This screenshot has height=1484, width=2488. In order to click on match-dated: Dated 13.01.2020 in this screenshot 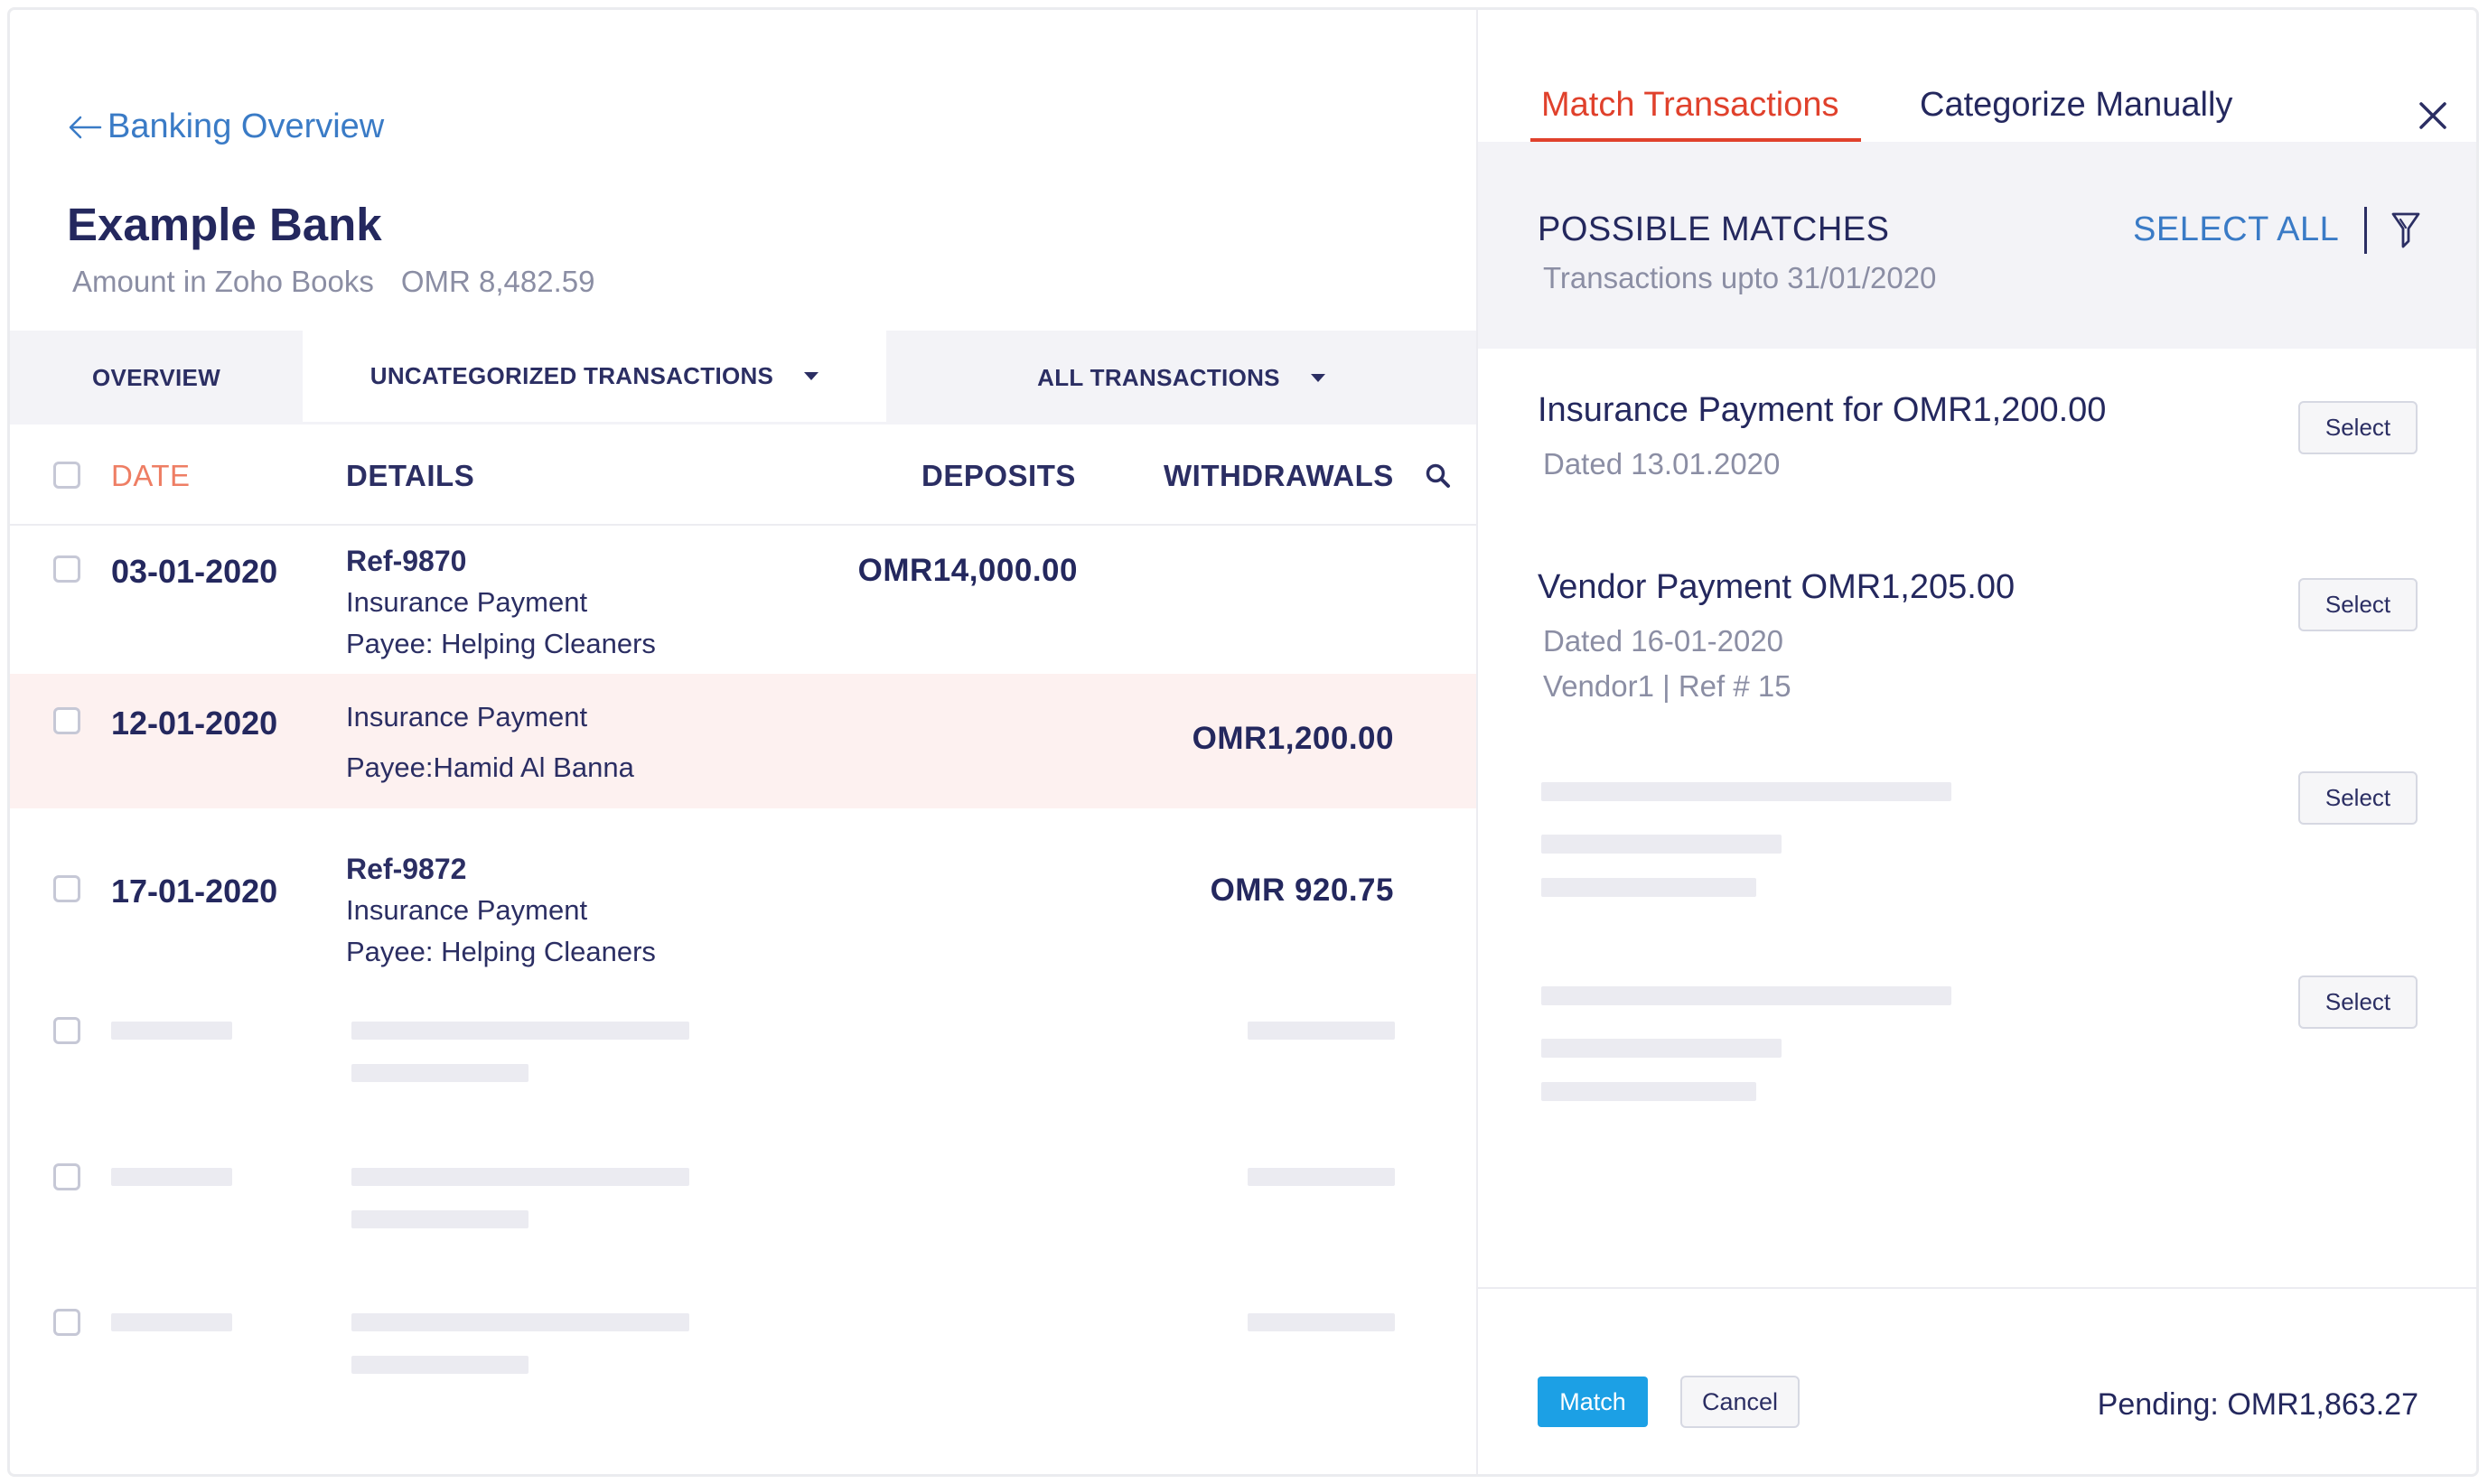, I will do `click(1662, 464)`.